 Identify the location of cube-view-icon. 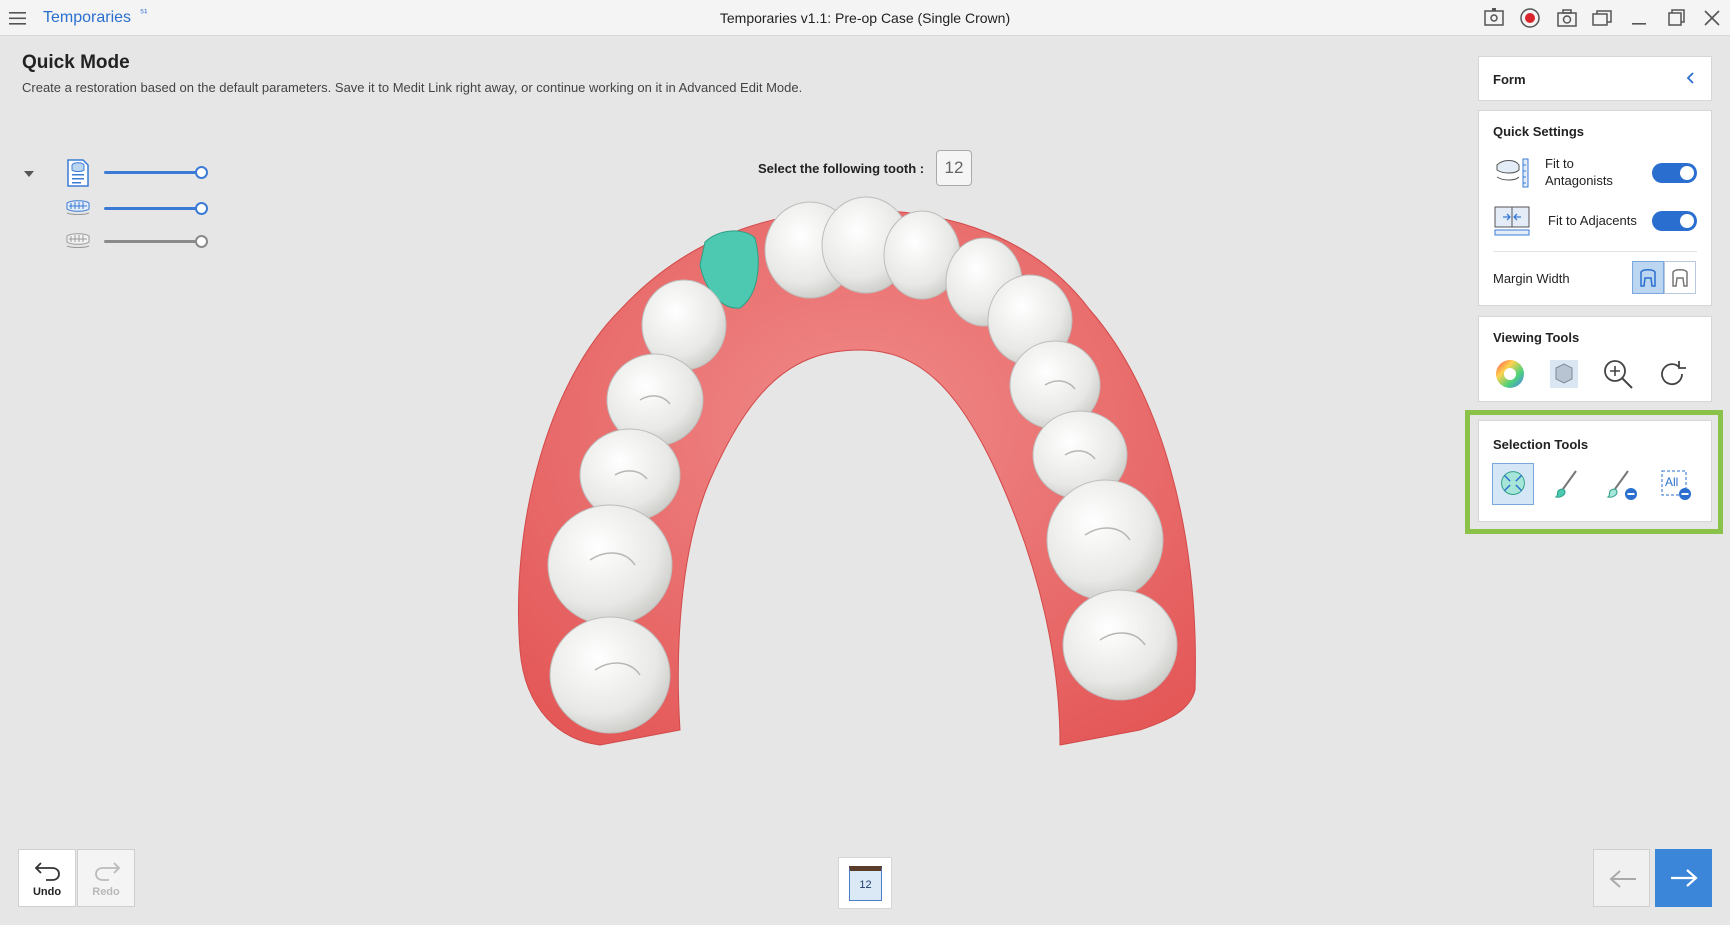
(1564, 374).